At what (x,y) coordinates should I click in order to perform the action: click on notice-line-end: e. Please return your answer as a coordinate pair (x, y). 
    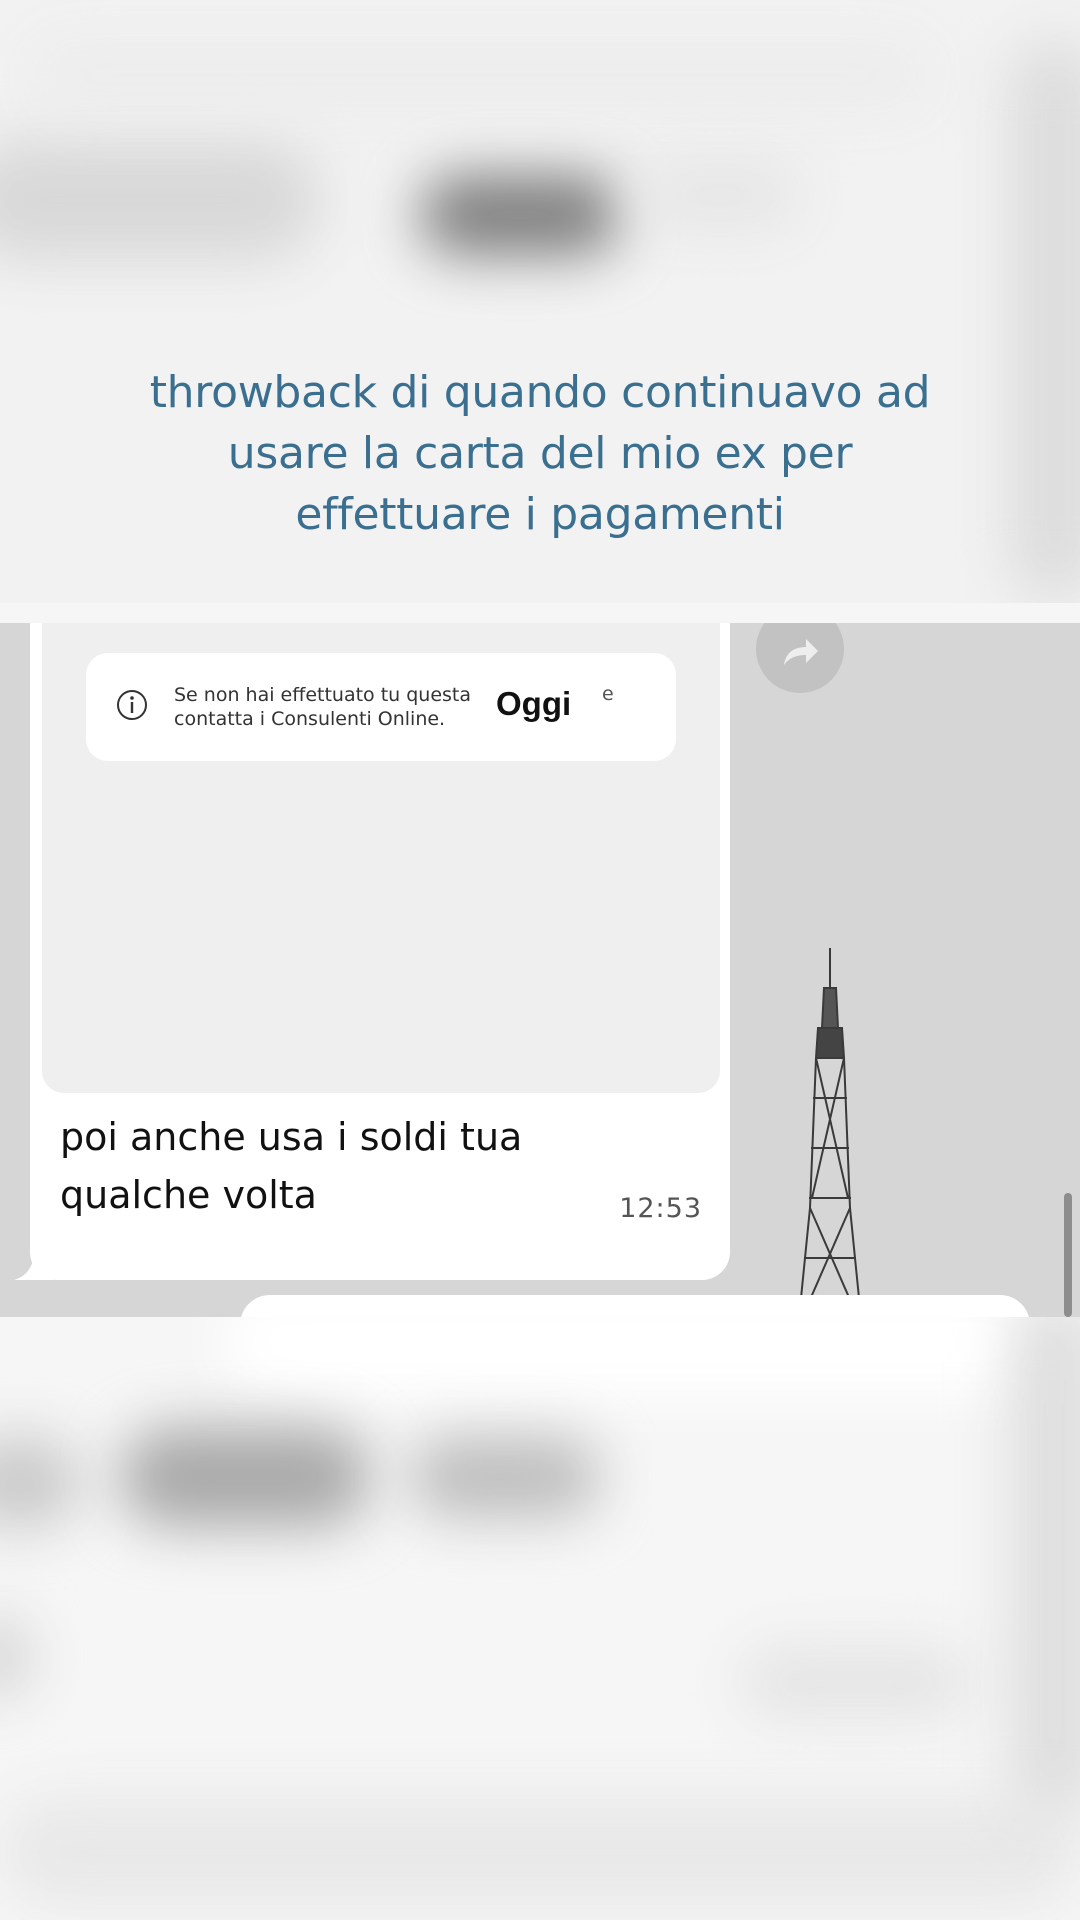
    Looking at the image, I should click on (608, 694).